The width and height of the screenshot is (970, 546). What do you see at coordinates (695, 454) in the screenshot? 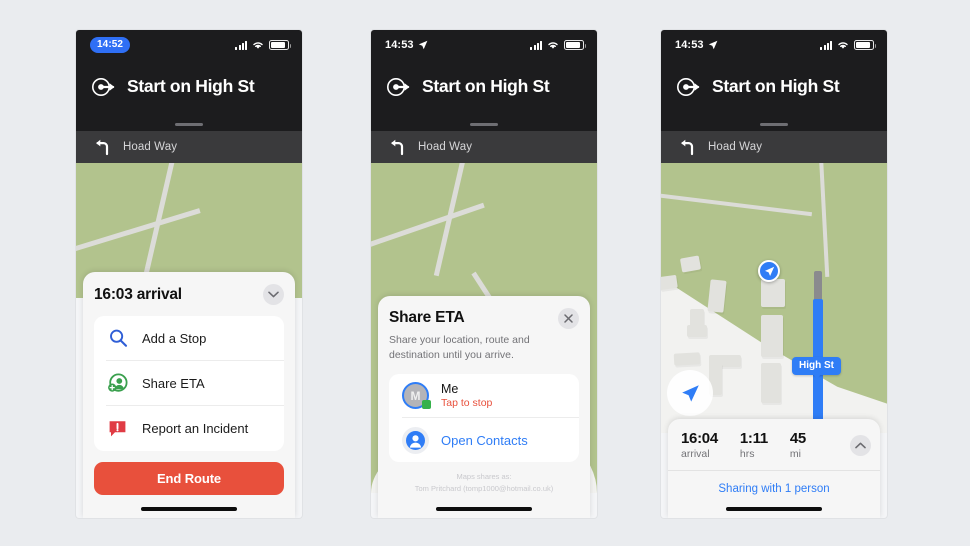
I see `eta-arrival-label: arrival` at bounding box center [695, 454].